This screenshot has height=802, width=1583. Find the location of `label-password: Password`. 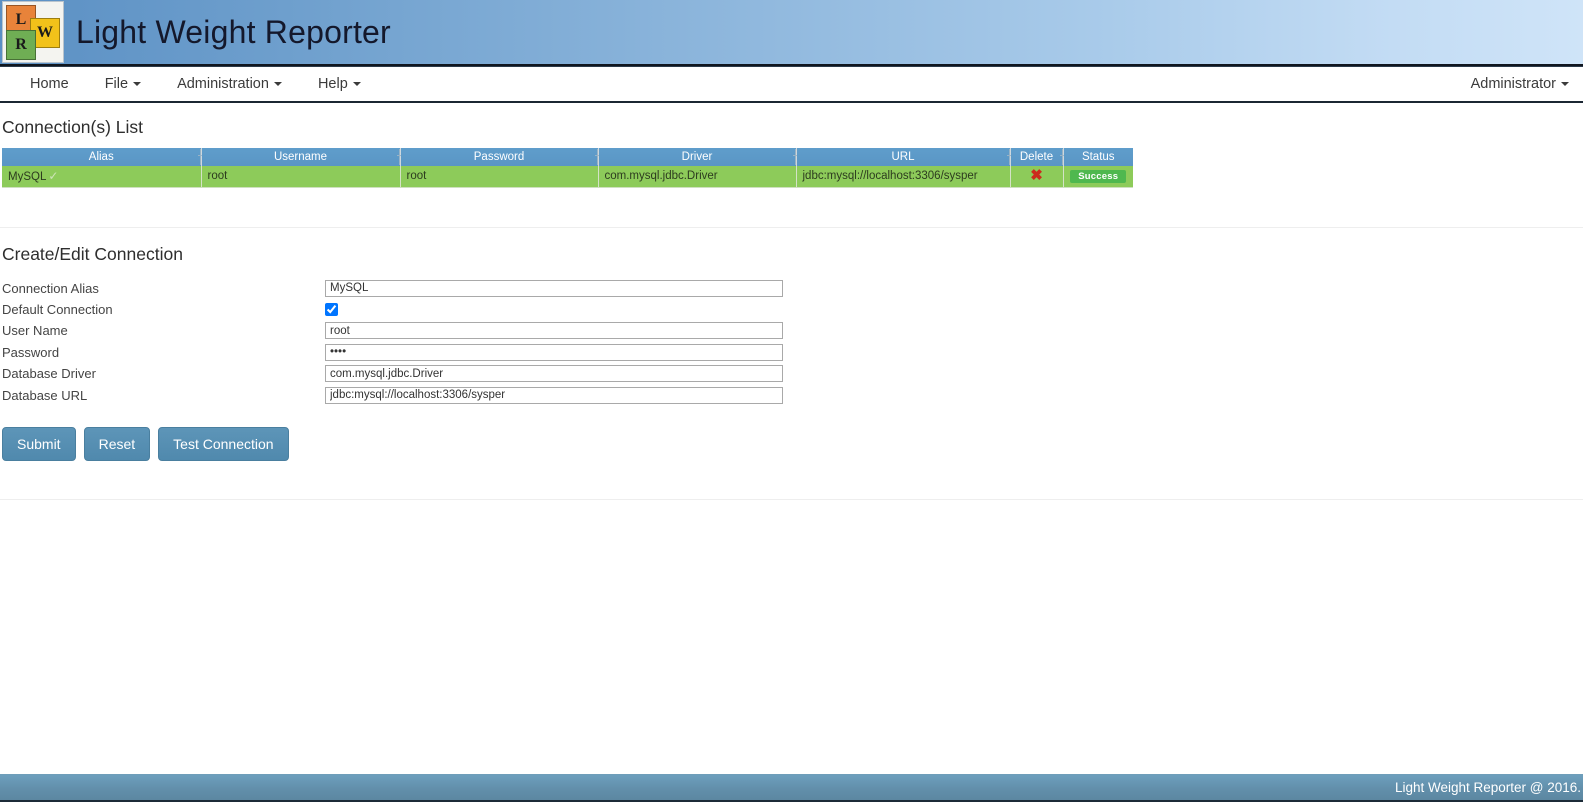

label-password: Password is located at coordinates (31, 352).